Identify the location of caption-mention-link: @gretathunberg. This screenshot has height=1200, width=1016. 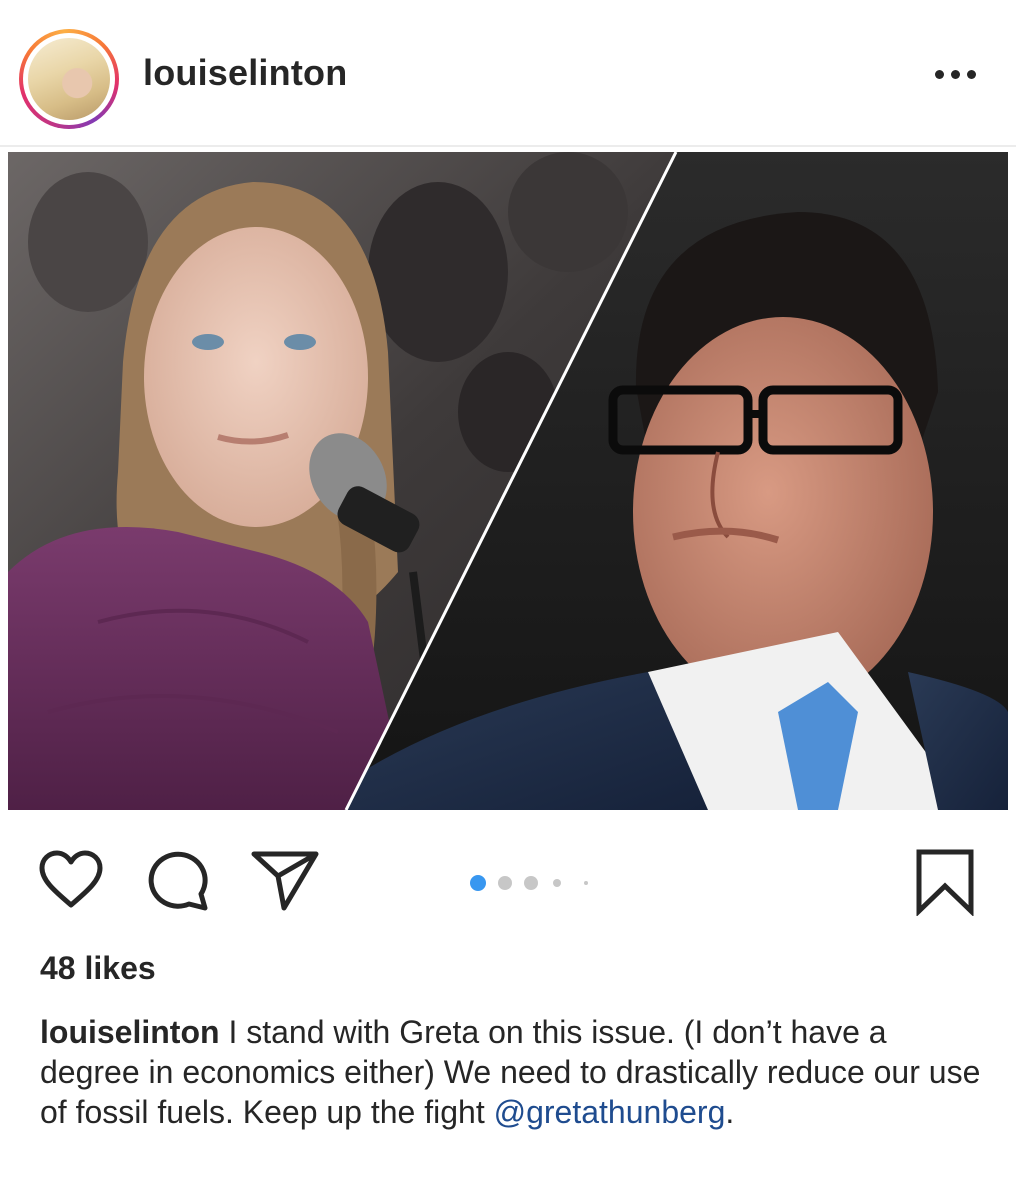
(610, 1112).